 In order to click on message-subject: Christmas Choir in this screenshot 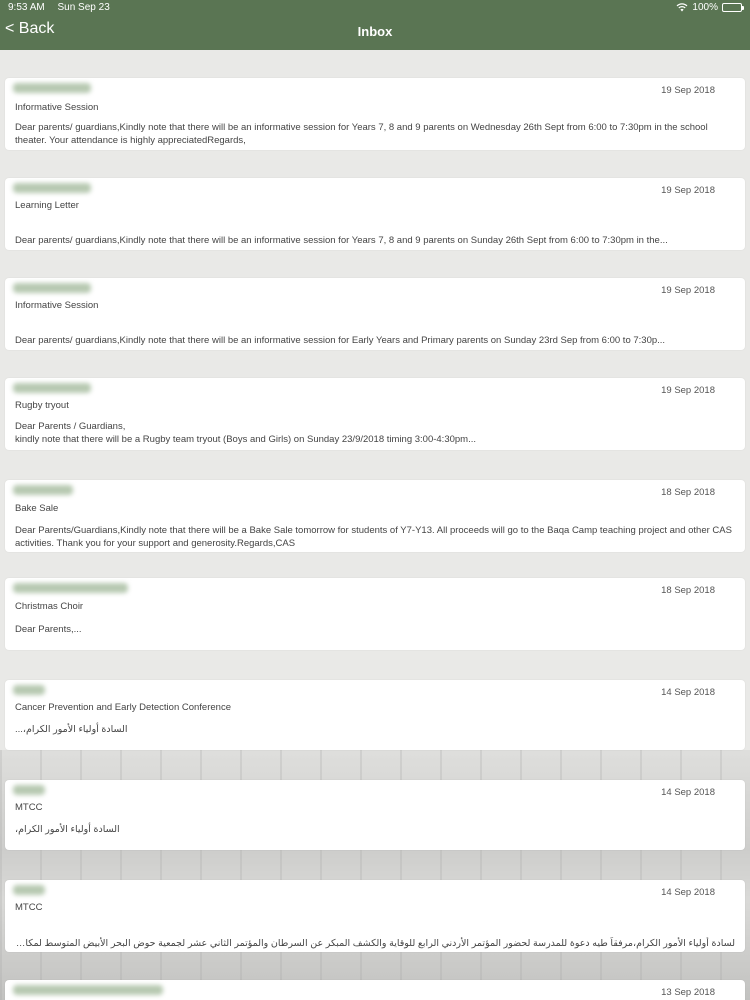, I will do `click(49, 606)`.